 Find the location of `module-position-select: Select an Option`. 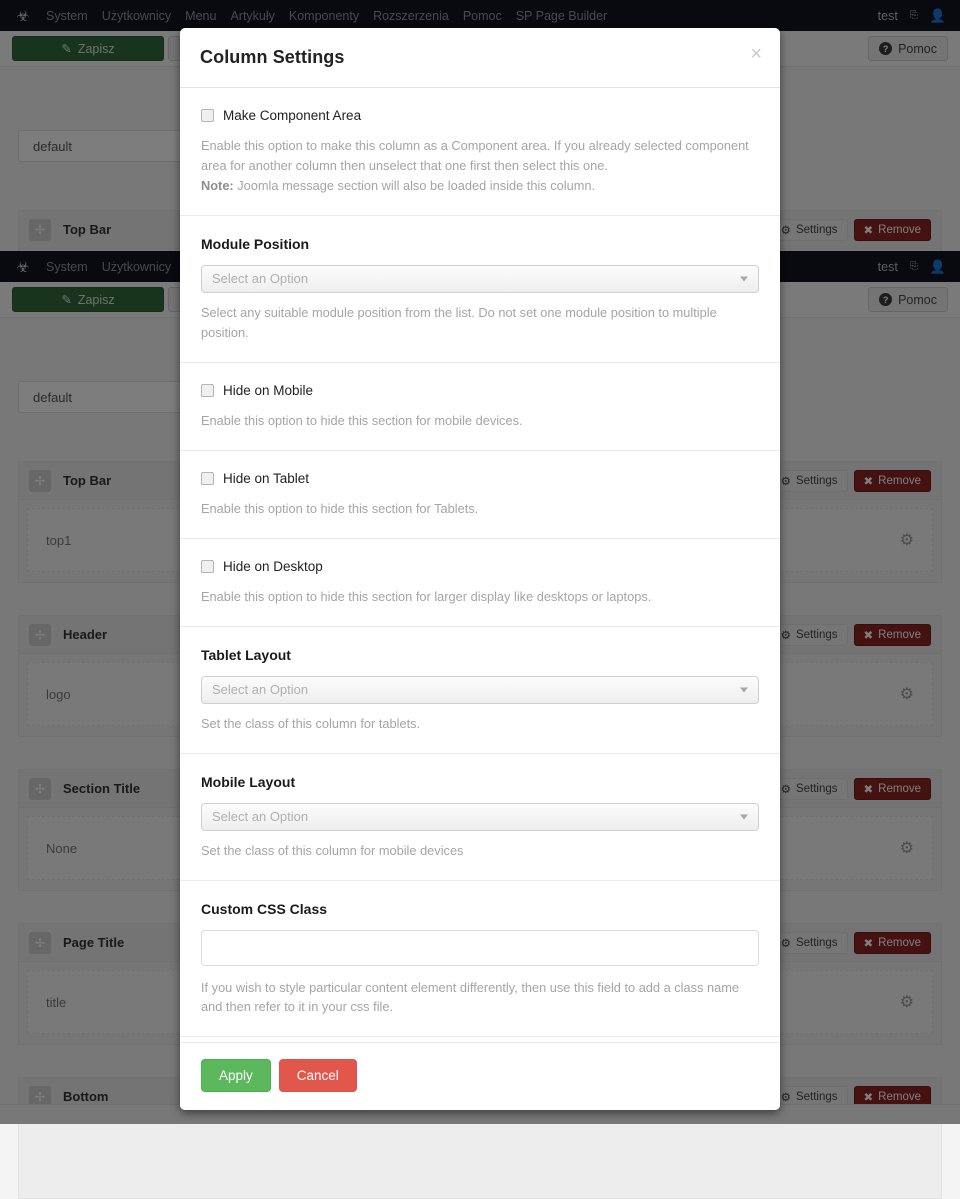

module-position-select: Select an Option is located at coordinates (480, 278).